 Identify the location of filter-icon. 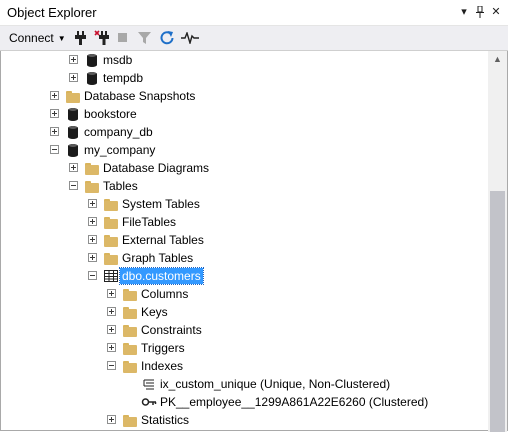
(145, 38).